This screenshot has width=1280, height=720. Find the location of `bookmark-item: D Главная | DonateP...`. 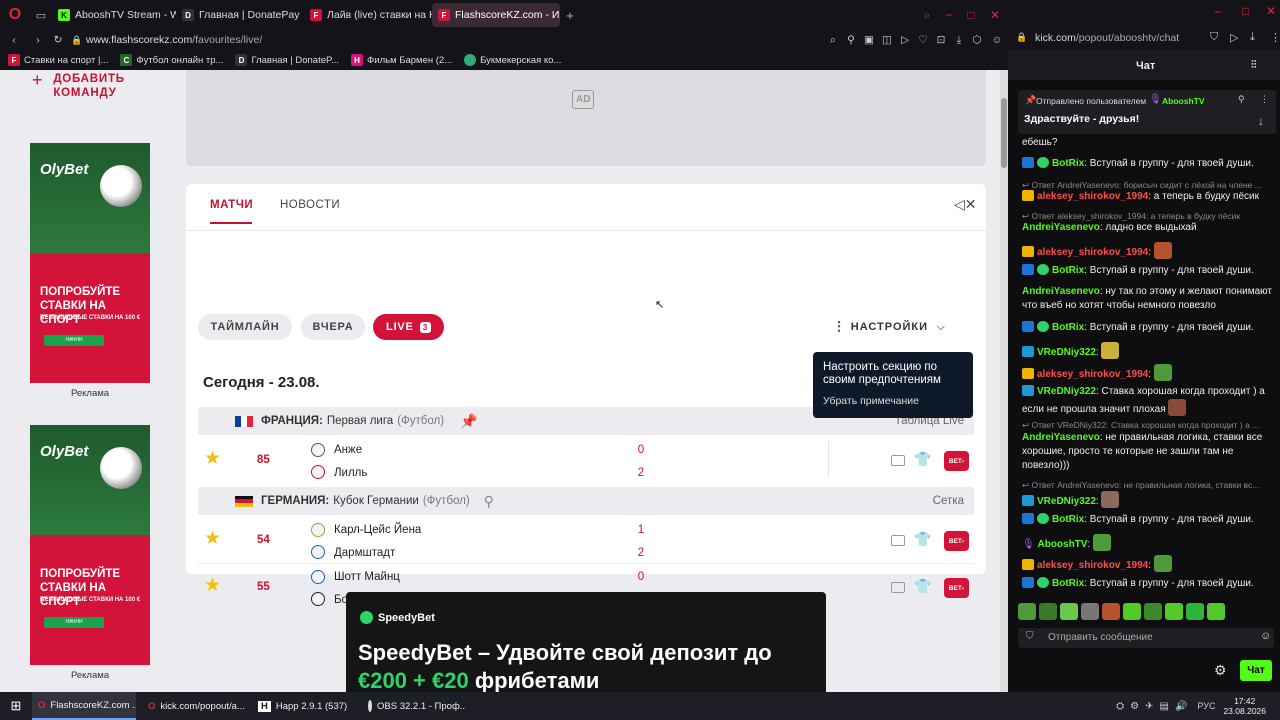

bookmark-item: D Главная | DonateP... is located at coordinates (287, 60).